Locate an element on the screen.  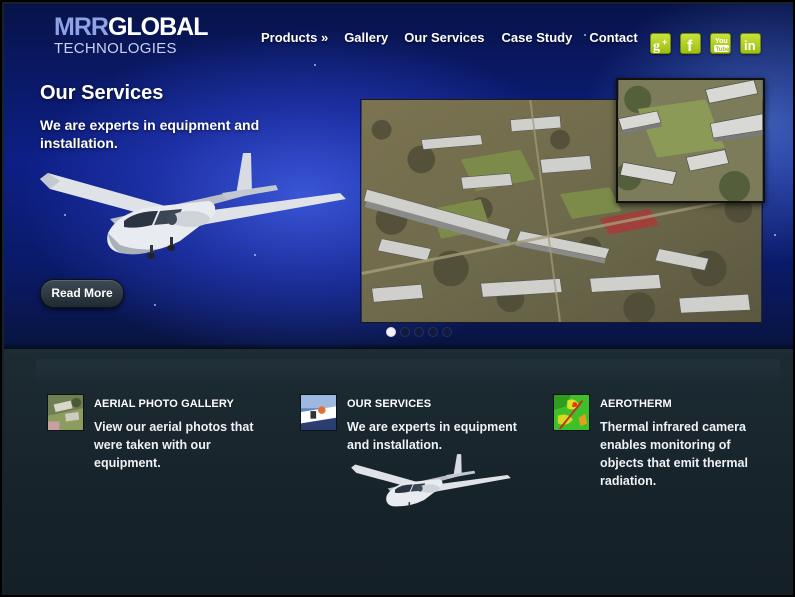
nav-case-study: Case Study is located at coordinates (537, 38).